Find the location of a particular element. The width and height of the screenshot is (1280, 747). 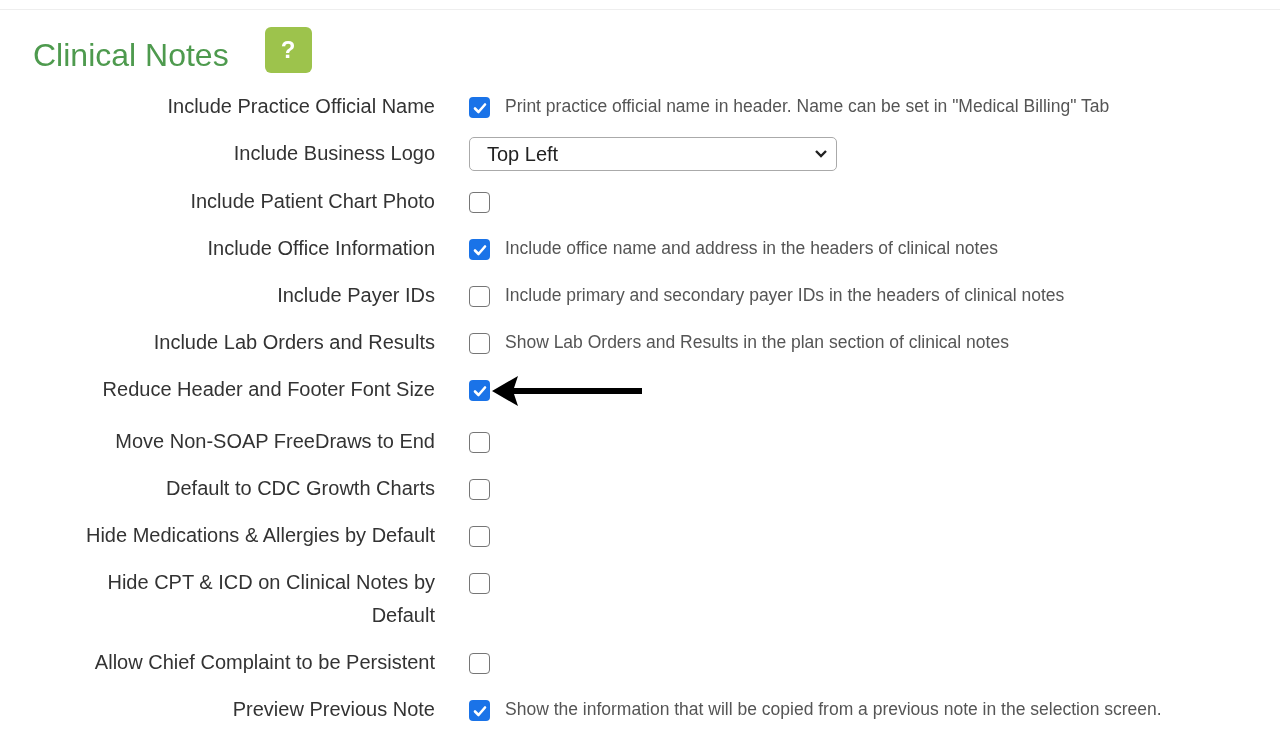

setting-label: Preview Previous Note is located at coordinates (333, 709).